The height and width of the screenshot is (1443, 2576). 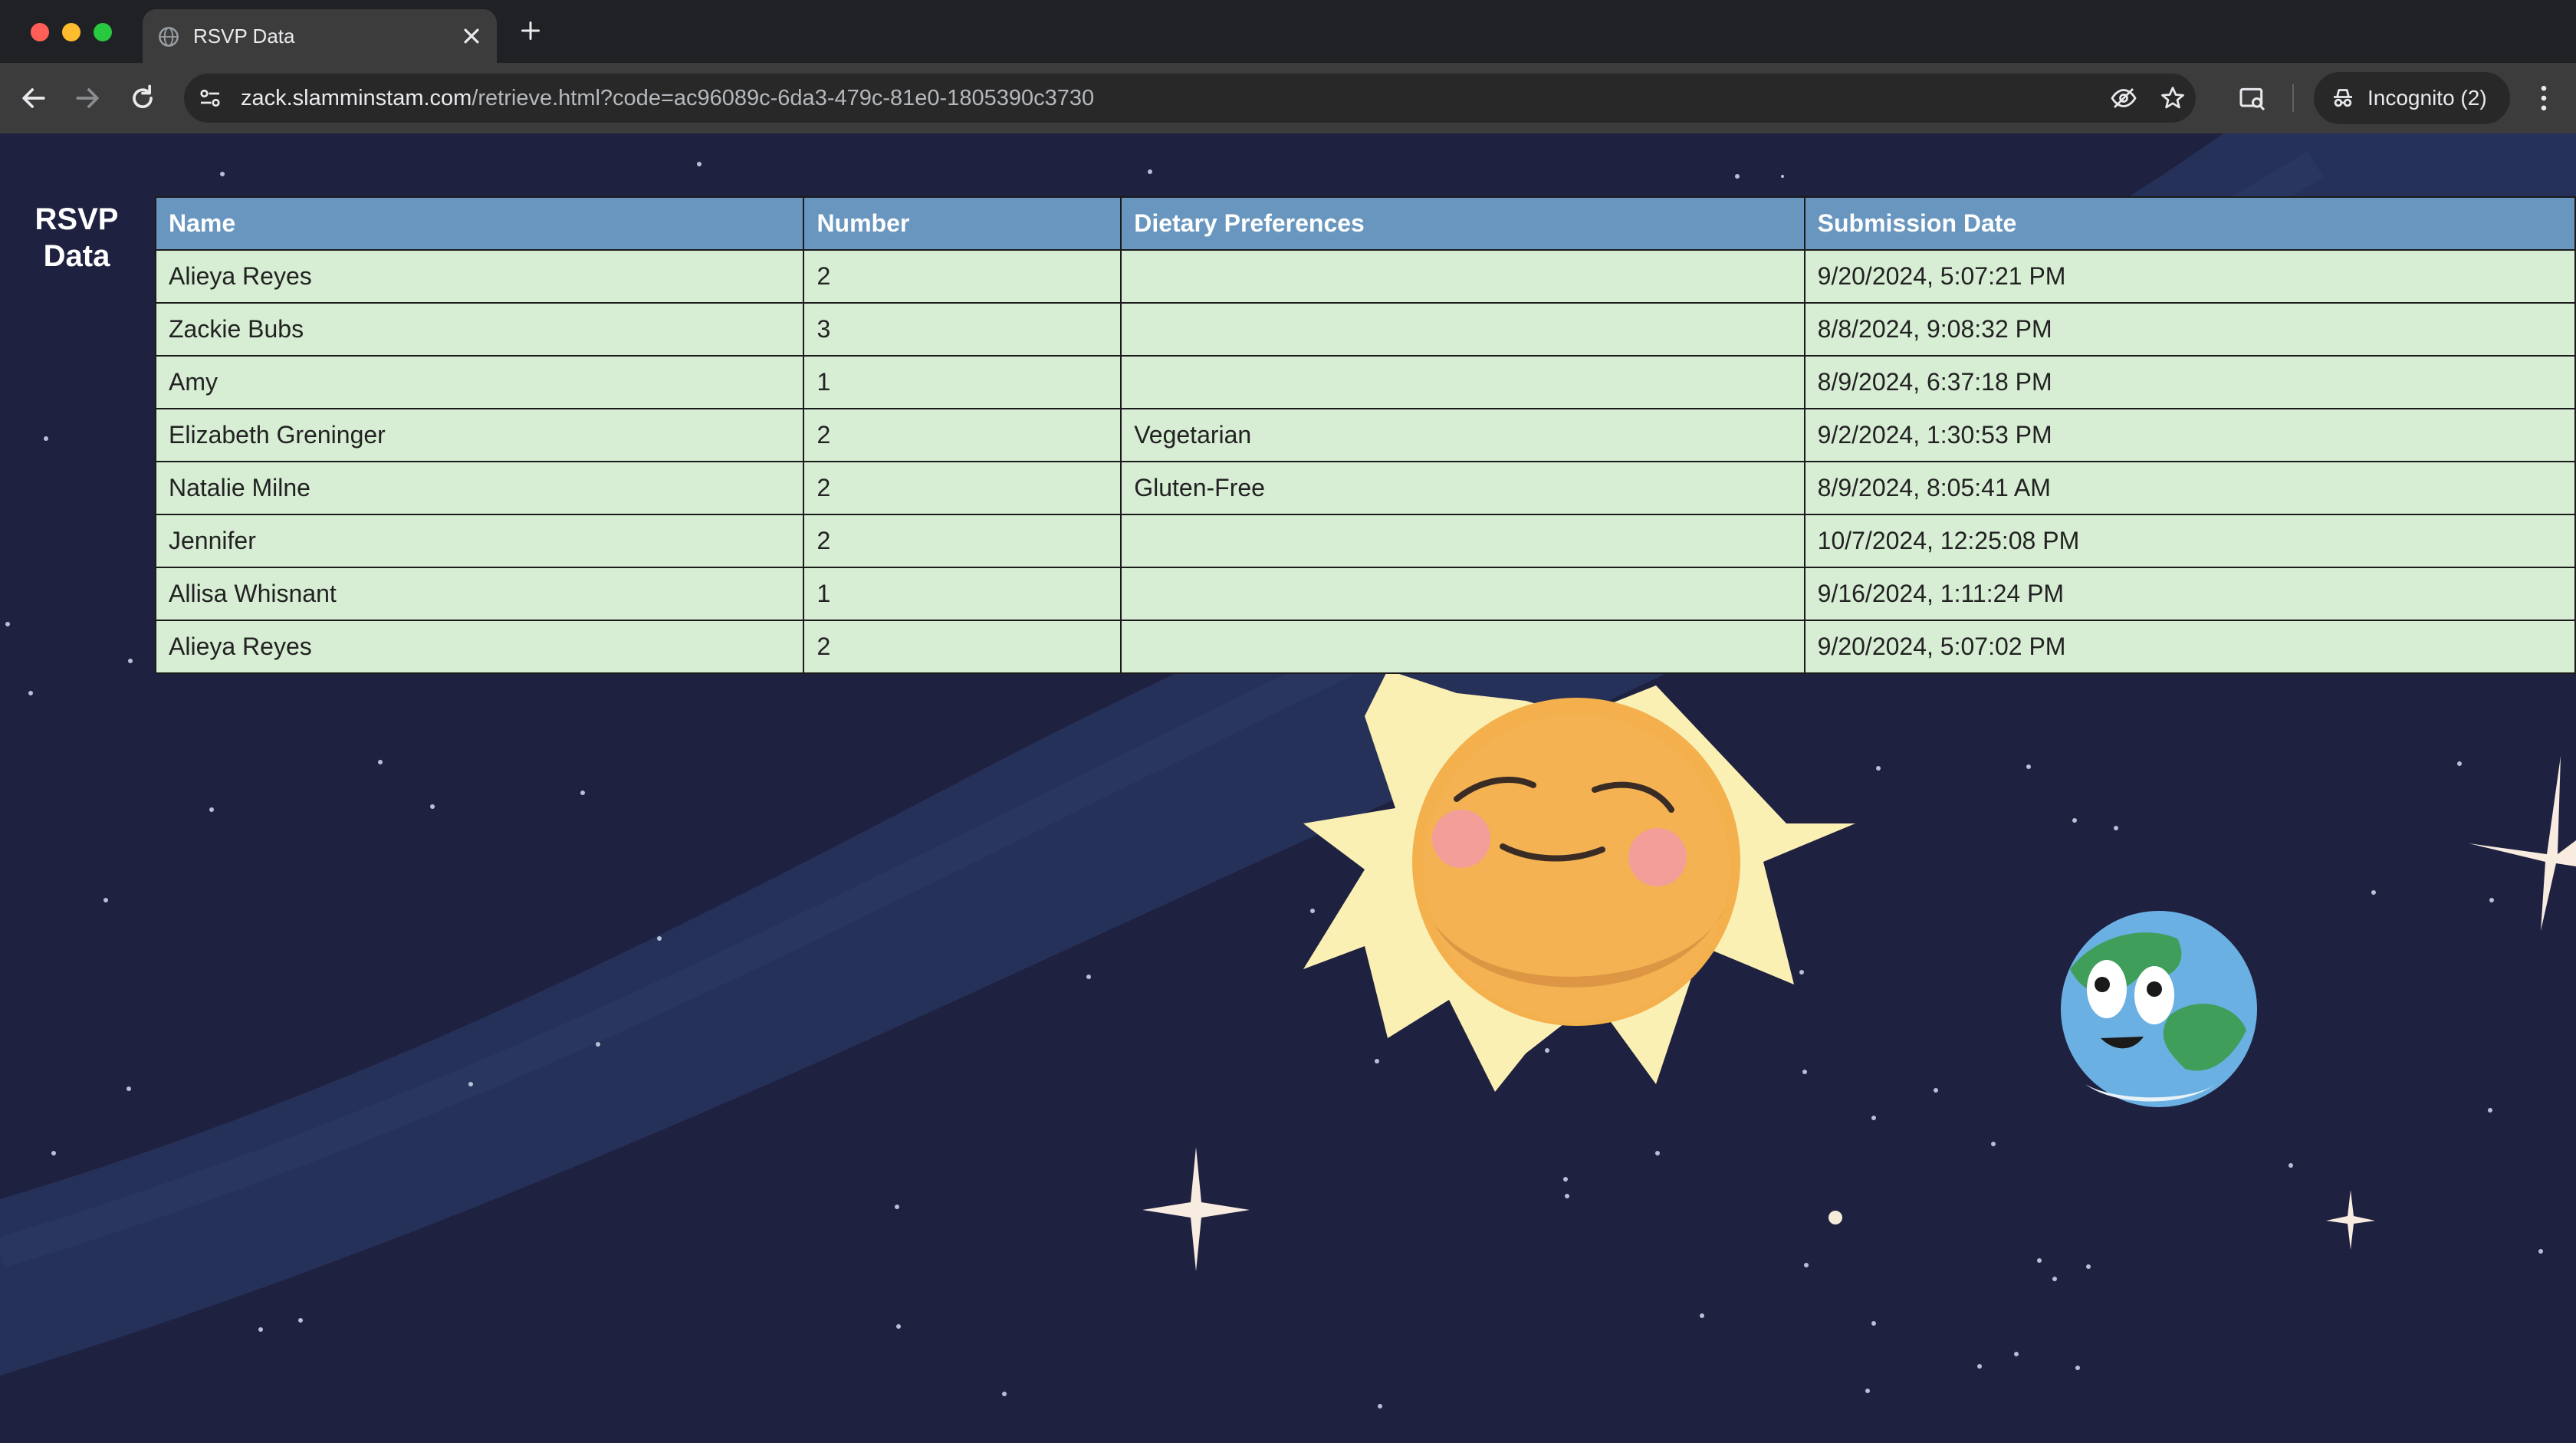 I want to click on plus-icon, so click(x=531, y=30).